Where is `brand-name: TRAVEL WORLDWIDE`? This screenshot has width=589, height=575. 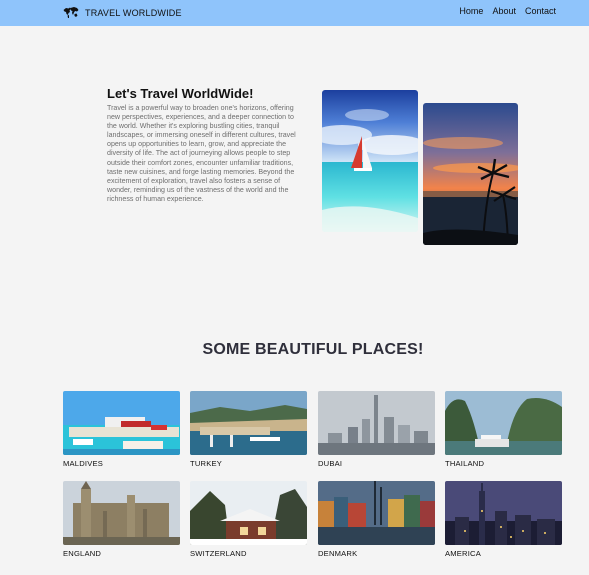 brand-name: TRAVEL WORLDWIDE is located at coordinates (133, 12).